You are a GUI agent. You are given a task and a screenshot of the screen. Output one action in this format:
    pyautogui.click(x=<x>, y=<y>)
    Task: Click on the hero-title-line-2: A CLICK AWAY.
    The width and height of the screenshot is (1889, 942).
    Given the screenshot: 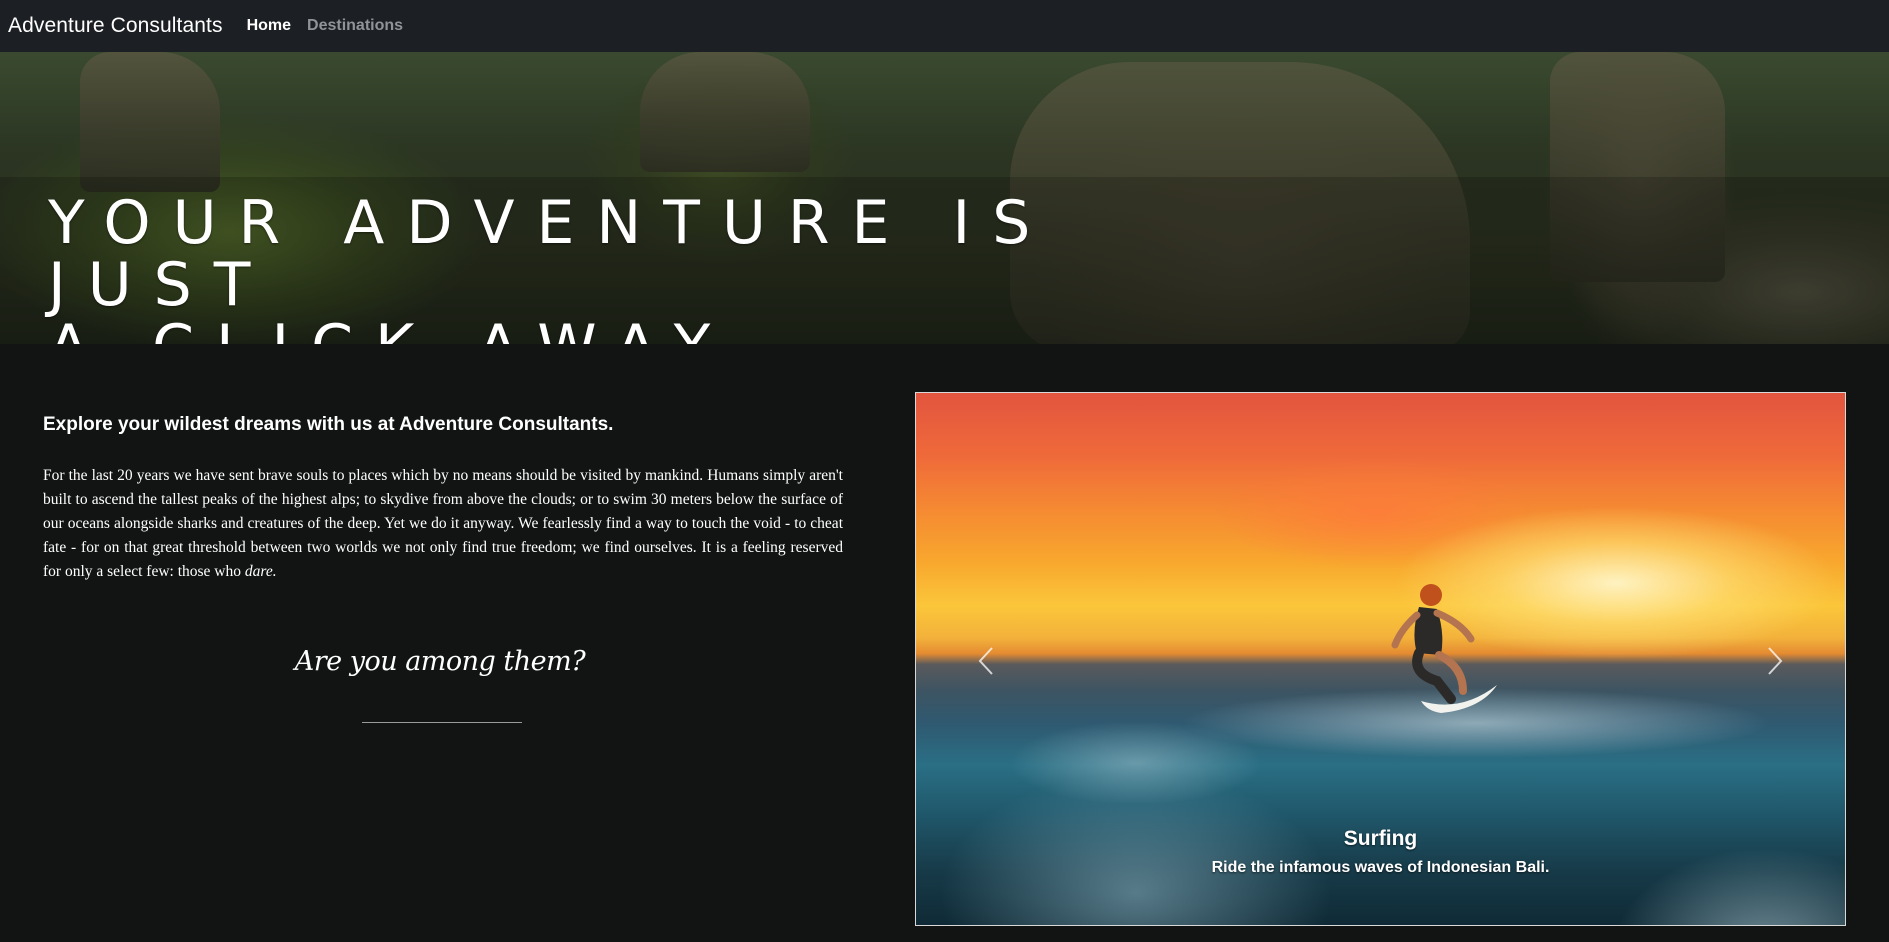 What is the action you would take?
    pyautogui.click(x=598, y=330)
    